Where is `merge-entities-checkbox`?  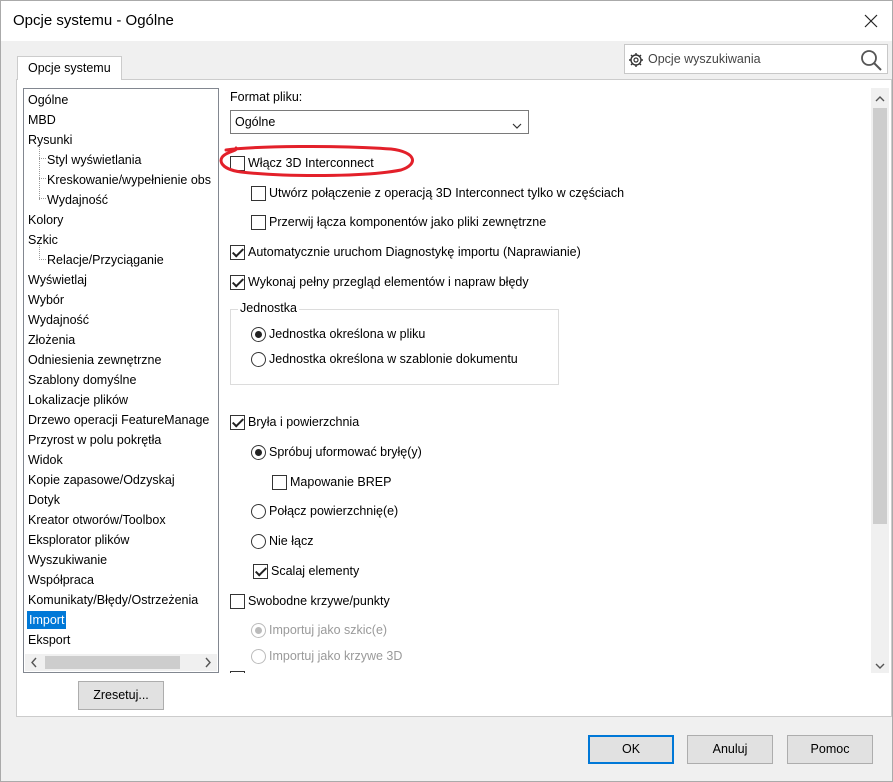 merge-entities-checkbox is located at coordinates (260, 571).